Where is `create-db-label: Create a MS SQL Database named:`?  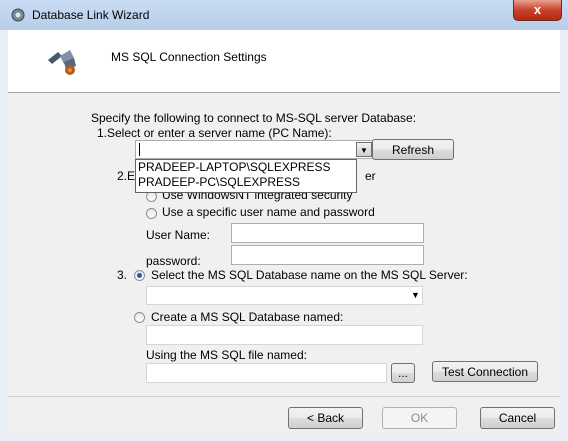
create-db-label: Create a MS SQL Database named: is located at coordinates (247, 317).